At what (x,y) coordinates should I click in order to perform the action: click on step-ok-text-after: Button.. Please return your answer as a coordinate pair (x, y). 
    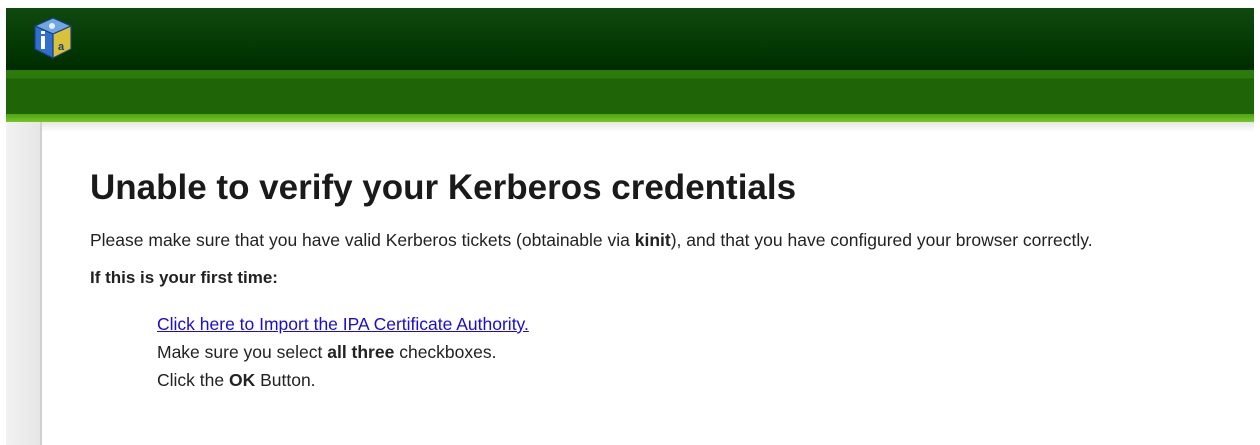
    Looking at the image, I should click on (285, 380).